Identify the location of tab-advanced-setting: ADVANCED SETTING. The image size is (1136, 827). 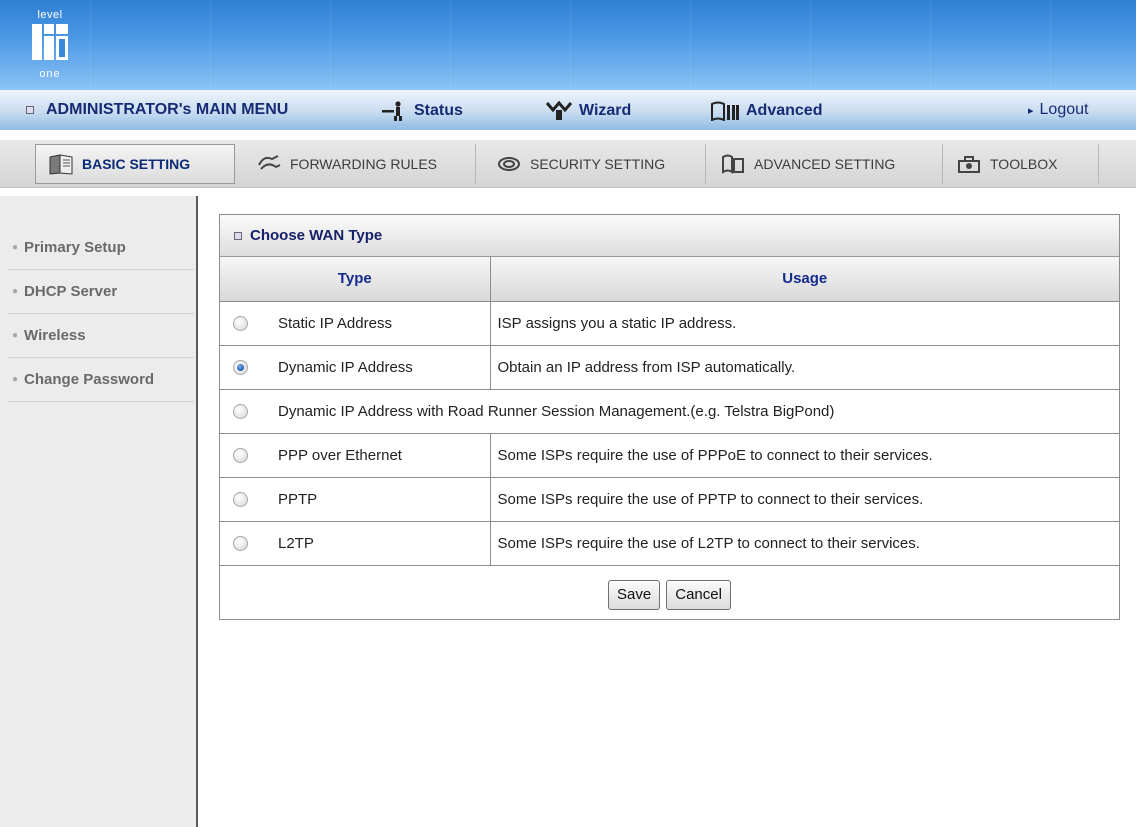
(825, 164).